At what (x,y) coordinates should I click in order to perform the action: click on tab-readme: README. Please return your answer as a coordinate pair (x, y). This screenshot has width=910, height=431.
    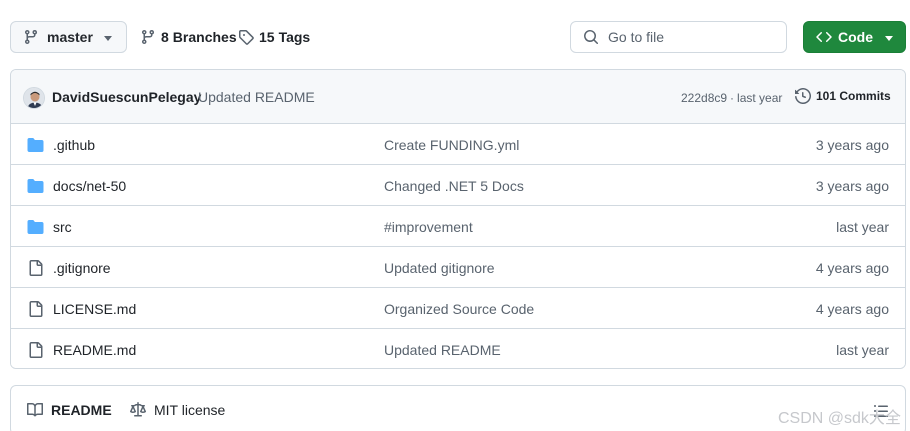
    Looking at the image, I should click on (69, 410).